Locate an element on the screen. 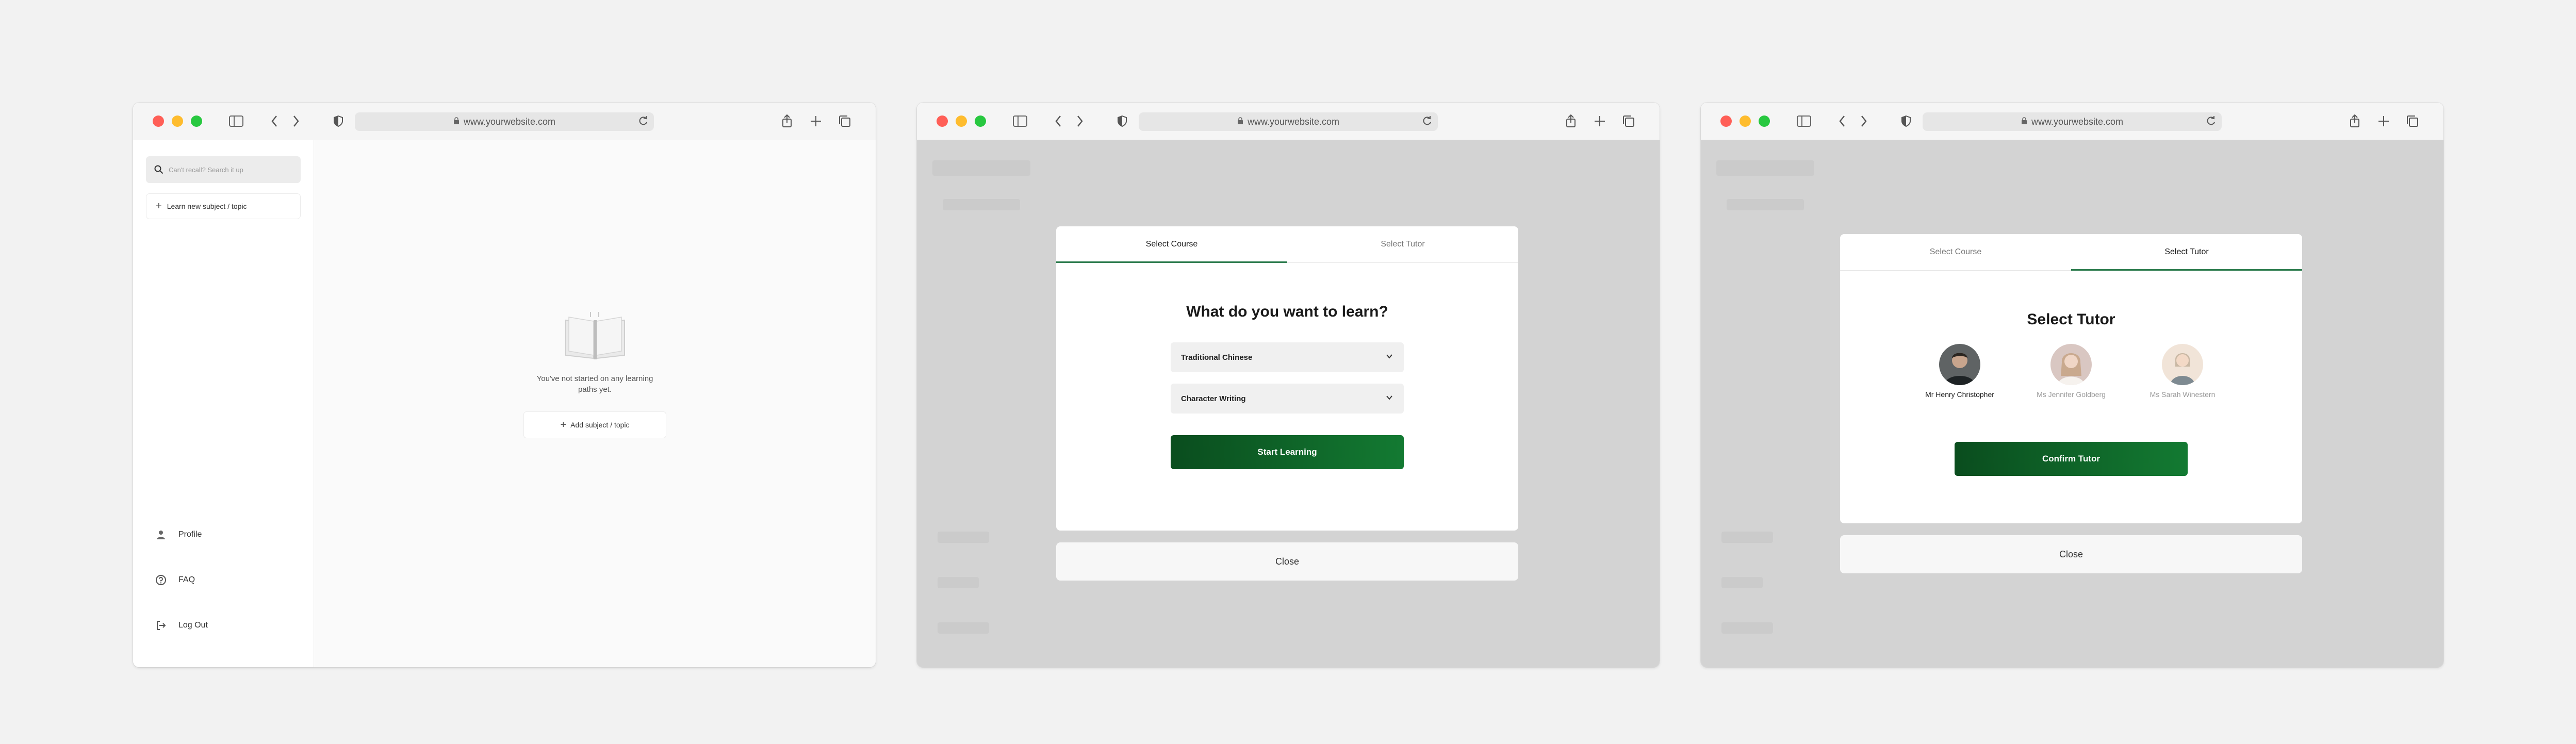 Image resolution: width=2576 pixels, height=744 pixels. sidebar-item-label: Log Out is located at coordinates (193, 625).